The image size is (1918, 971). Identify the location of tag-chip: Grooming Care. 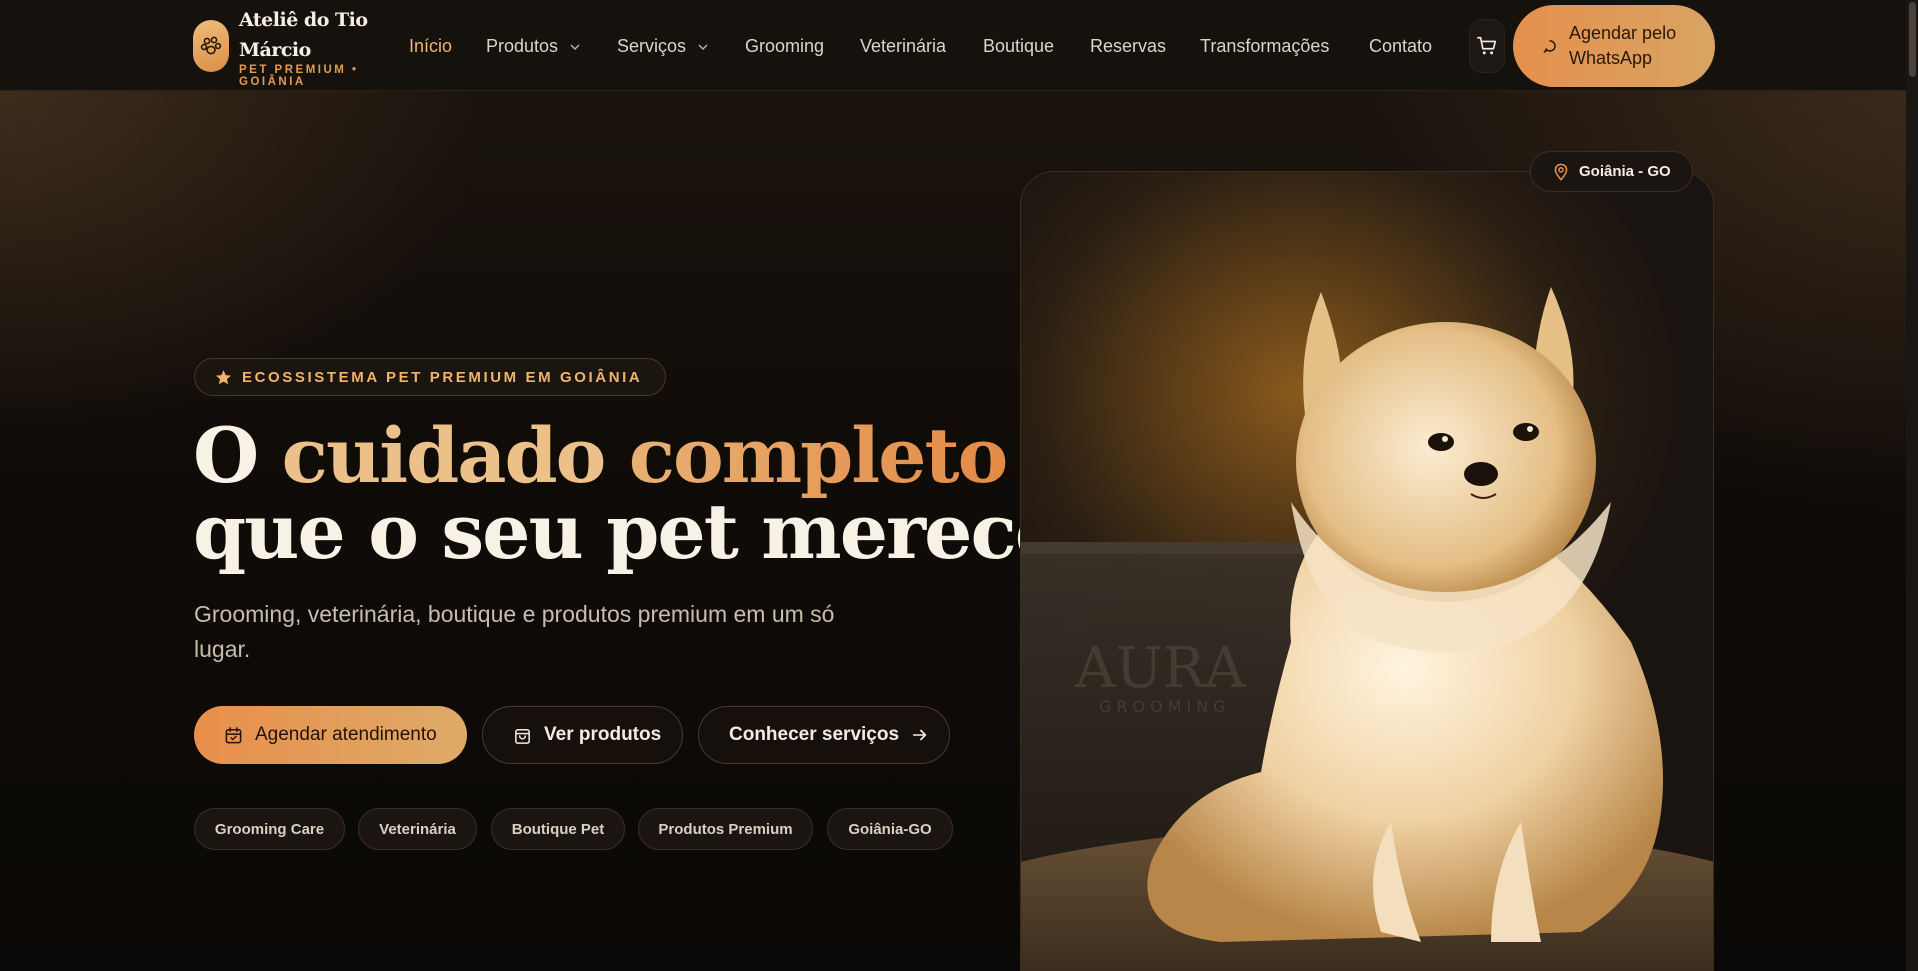
(269, 829).